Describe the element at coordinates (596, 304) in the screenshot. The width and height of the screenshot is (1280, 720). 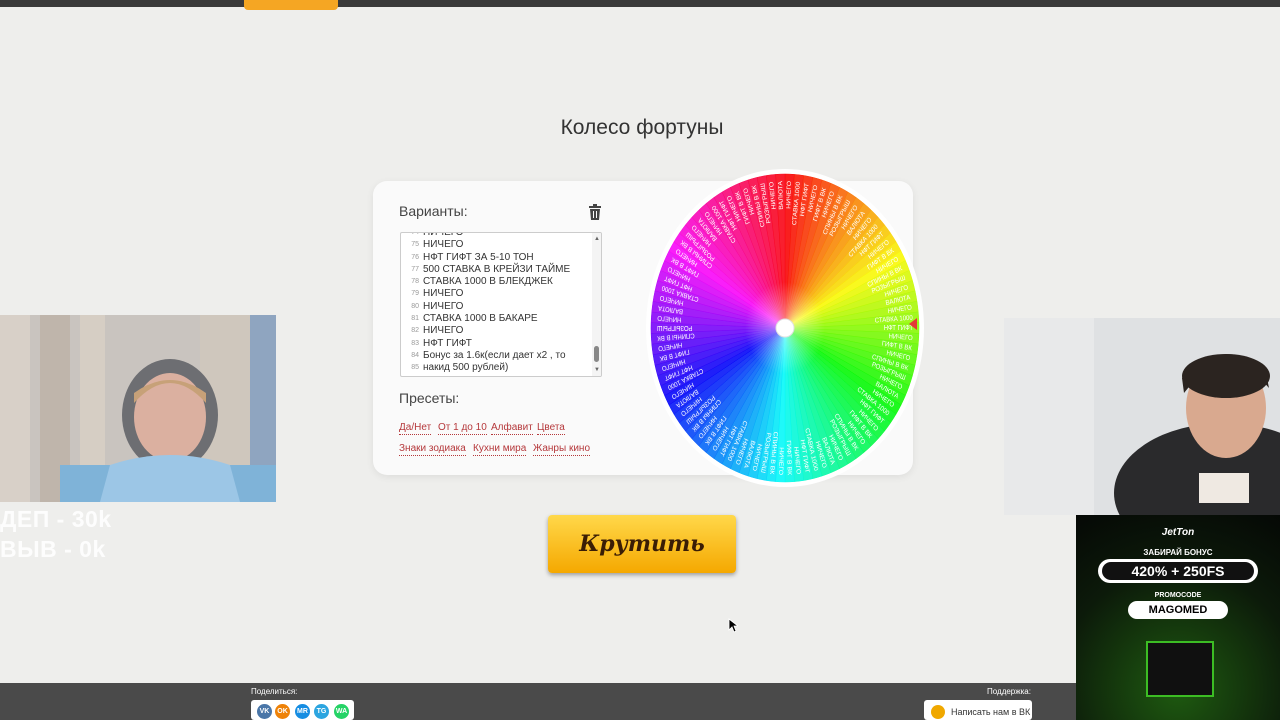
I see `textarea-scrollbar: ▲ ▼` at that location.